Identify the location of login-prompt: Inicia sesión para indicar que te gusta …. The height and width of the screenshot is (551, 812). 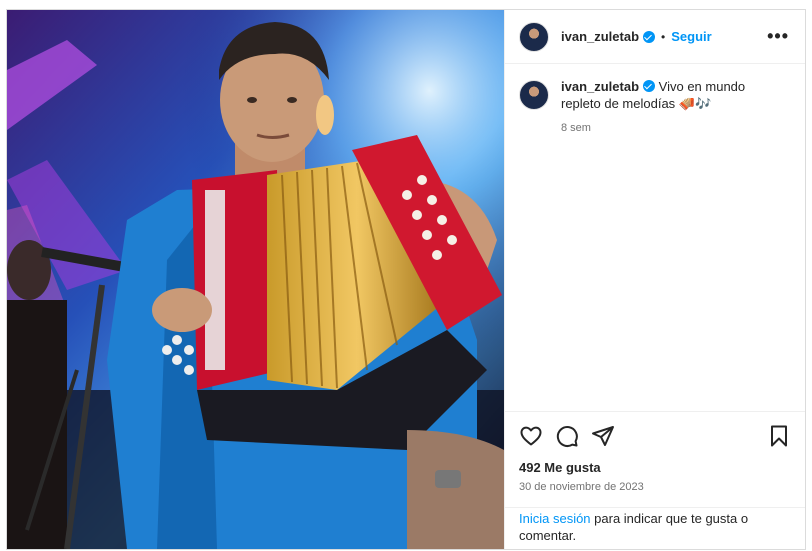
(655, 526).